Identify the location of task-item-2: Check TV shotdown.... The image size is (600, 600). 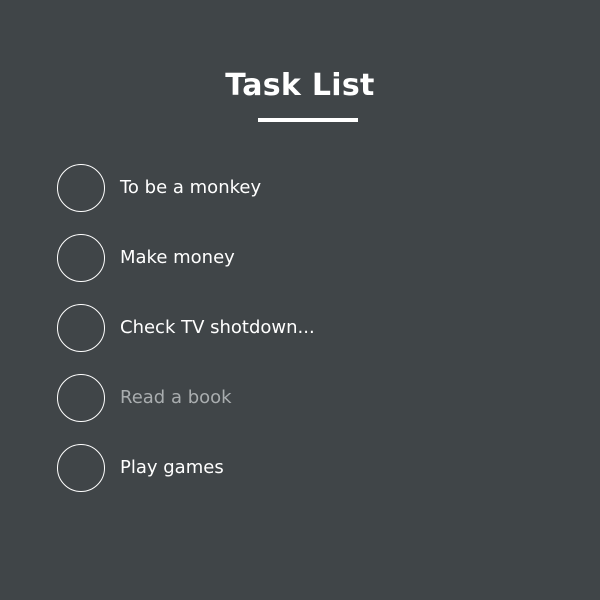
(186, 328).